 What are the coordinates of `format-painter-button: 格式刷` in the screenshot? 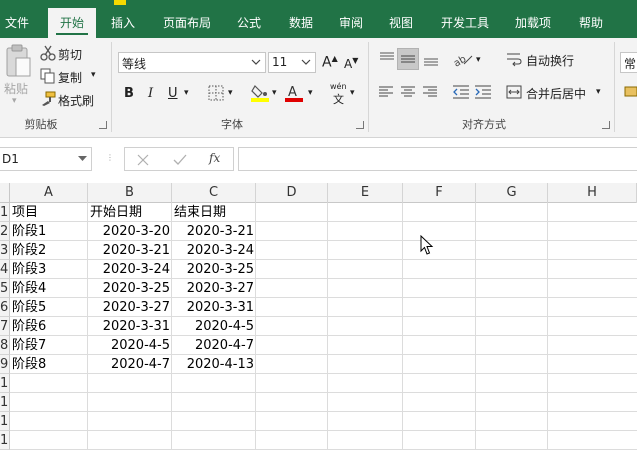 It's located at (76, 100).